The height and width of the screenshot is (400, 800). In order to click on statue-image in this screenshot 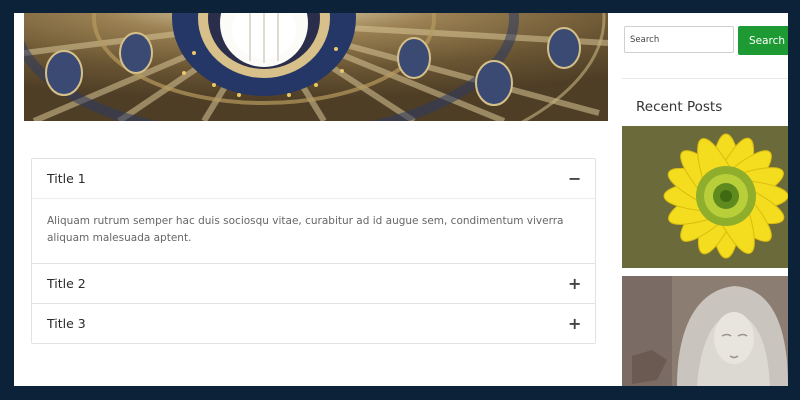, I will do `click(705, 331)`.